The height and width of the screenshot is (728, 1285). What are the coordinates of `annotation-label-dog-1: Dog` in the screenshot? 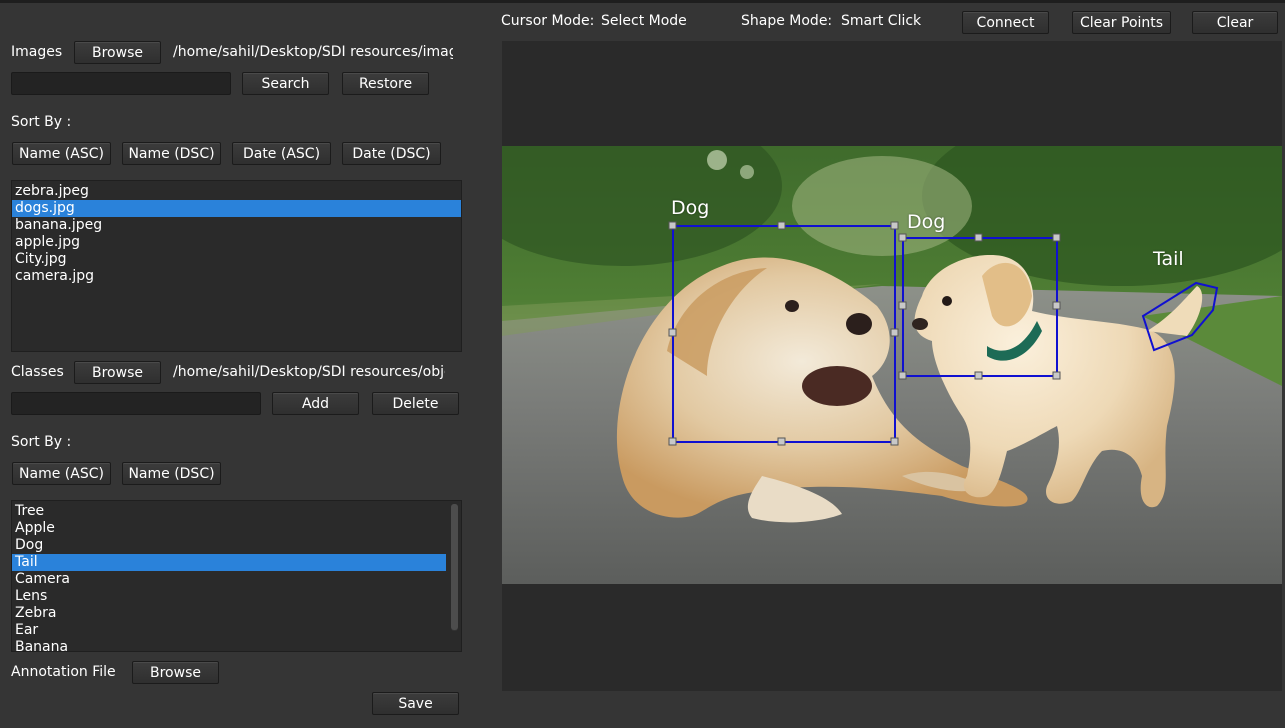 It's located at (690, 208).